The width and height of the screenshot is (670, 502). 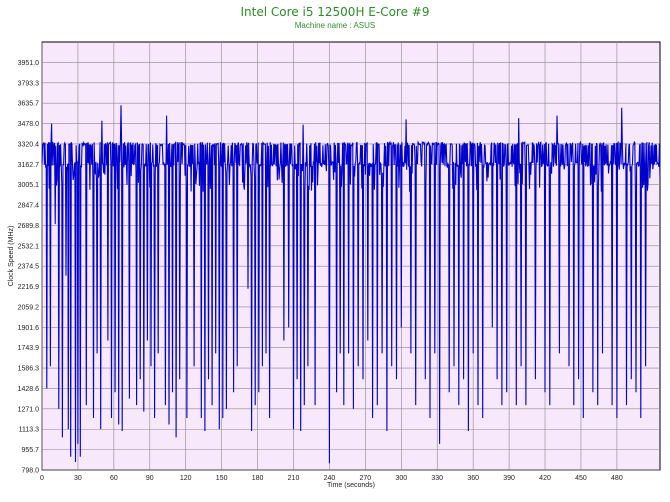 What do you see at coordinates (29, 104) in the screenshot?
I see `y-tick-label: 3635.7` at bounding box center [29, 104].